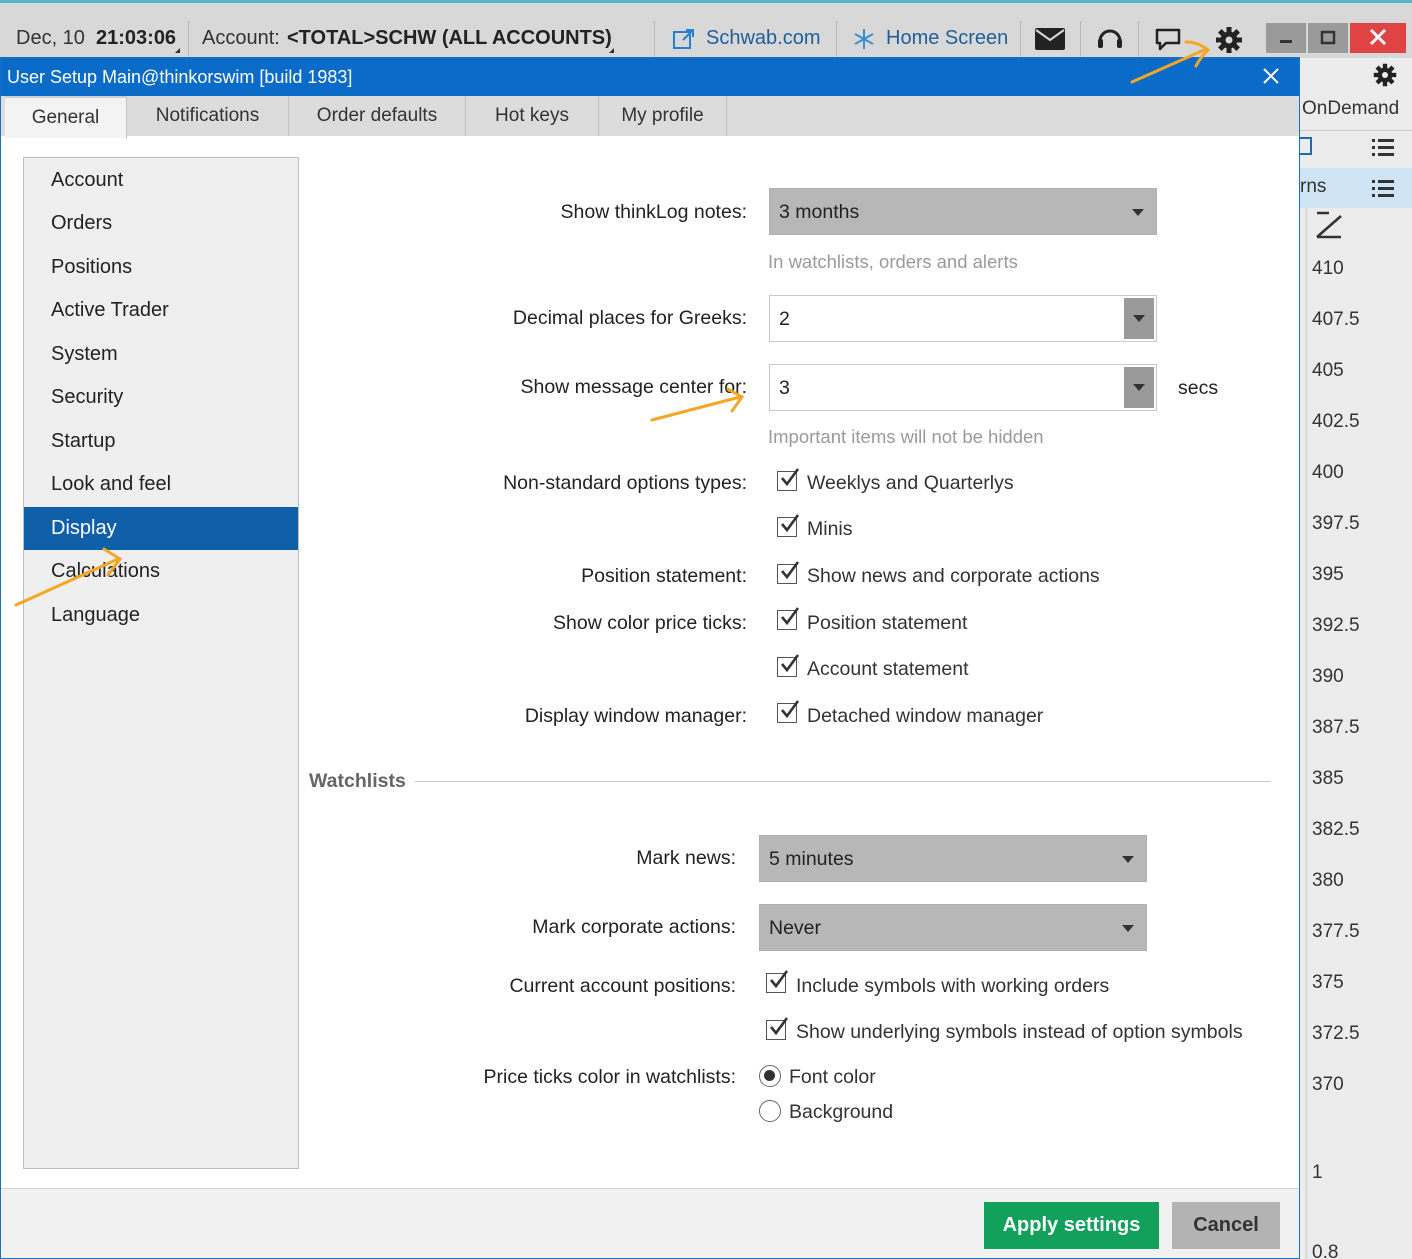  I want to click on tab-general: General, so click(66, 117).